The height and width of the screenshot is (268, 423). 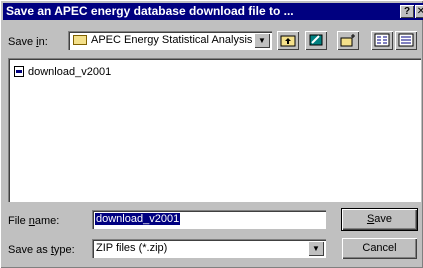 What do you see at coordinates (41, 250) in the screenshot?
I see `save-as-type-label: Save as type:` at bounding box center [41, 250].